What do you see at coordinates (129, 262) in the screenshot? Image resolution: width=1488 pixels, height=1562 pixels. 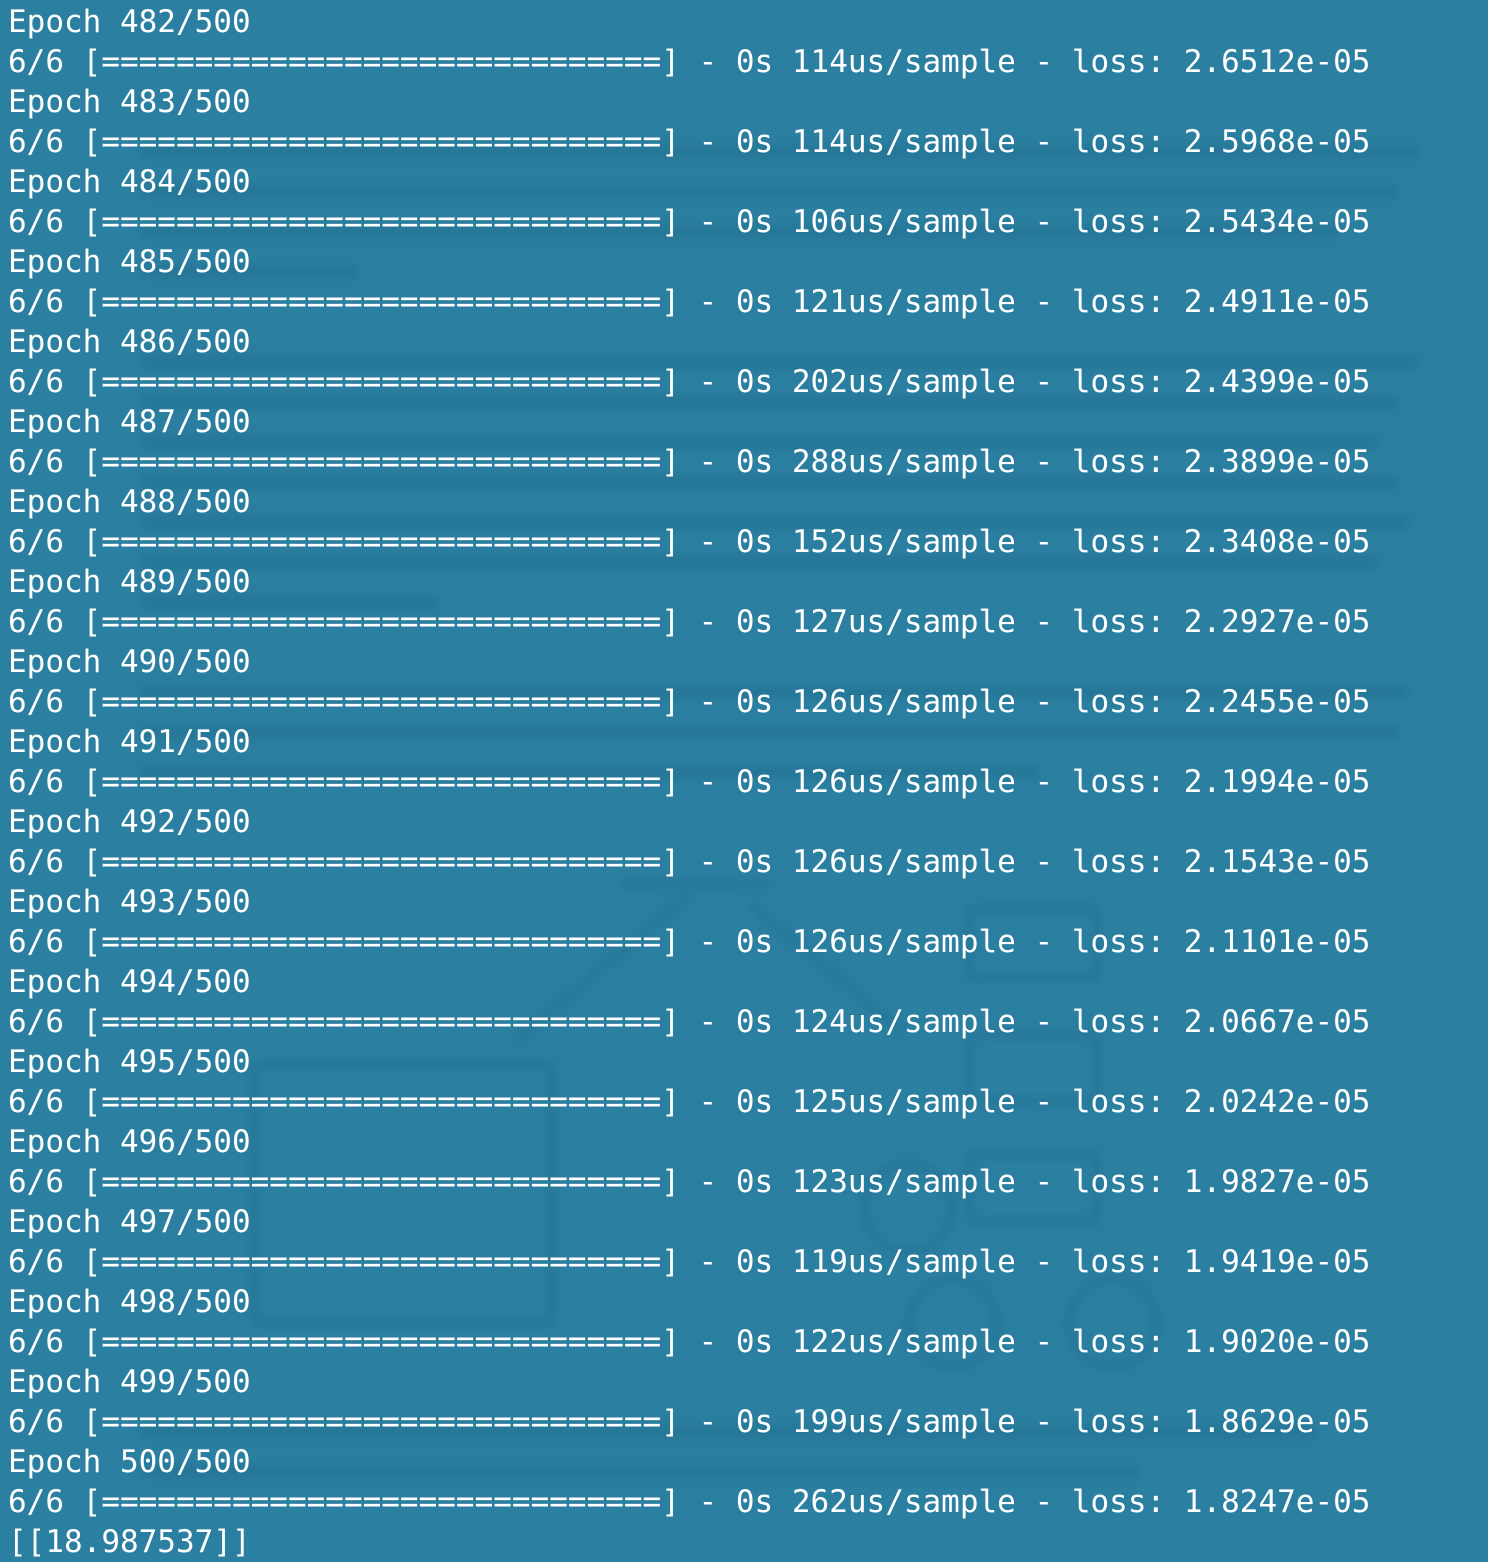 I see `epoch-header-line: Epoch 485/500` at bounding box center [129, 262].